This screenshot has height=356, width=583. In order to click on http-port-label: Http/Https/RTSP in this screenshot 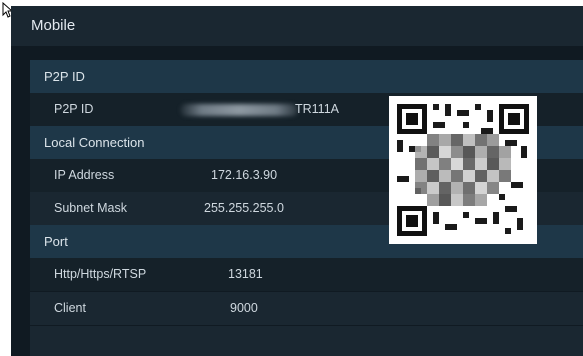, I will do `click(100, 274)`.